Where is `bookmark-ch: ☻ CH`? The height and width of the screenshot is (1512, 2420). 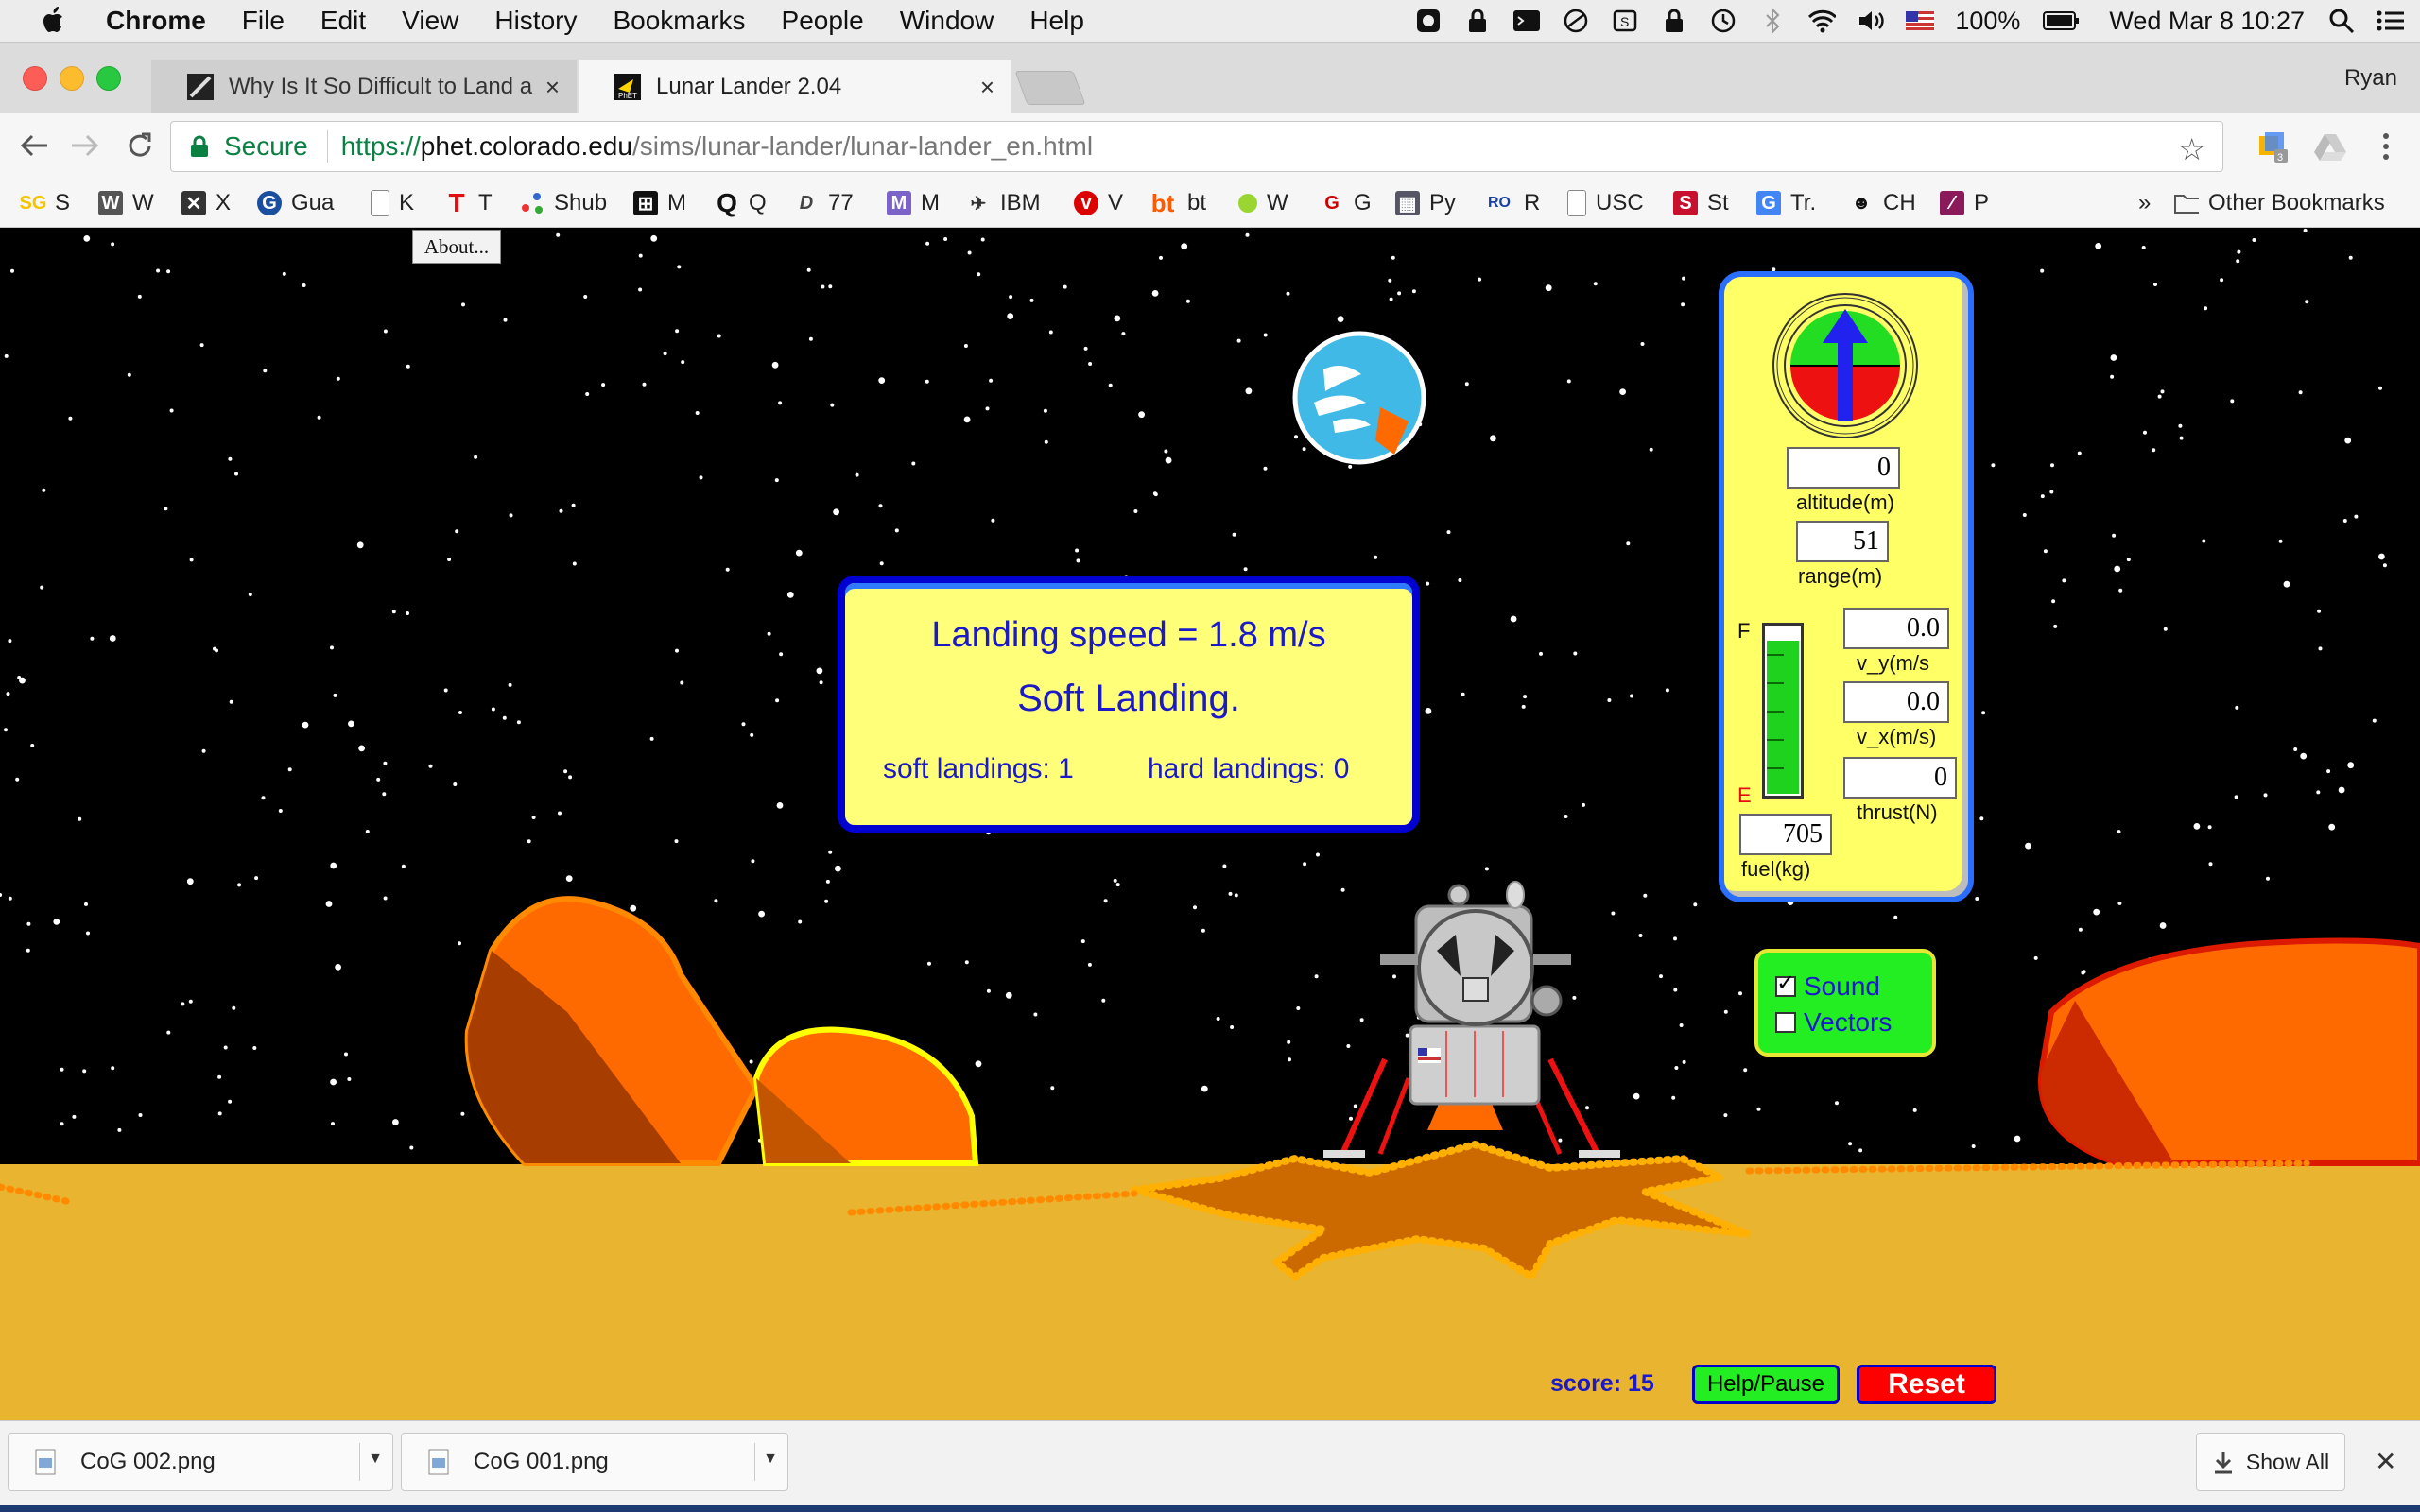 bookmark-ch: ☻ CH is located at coordinates (1882, 203).